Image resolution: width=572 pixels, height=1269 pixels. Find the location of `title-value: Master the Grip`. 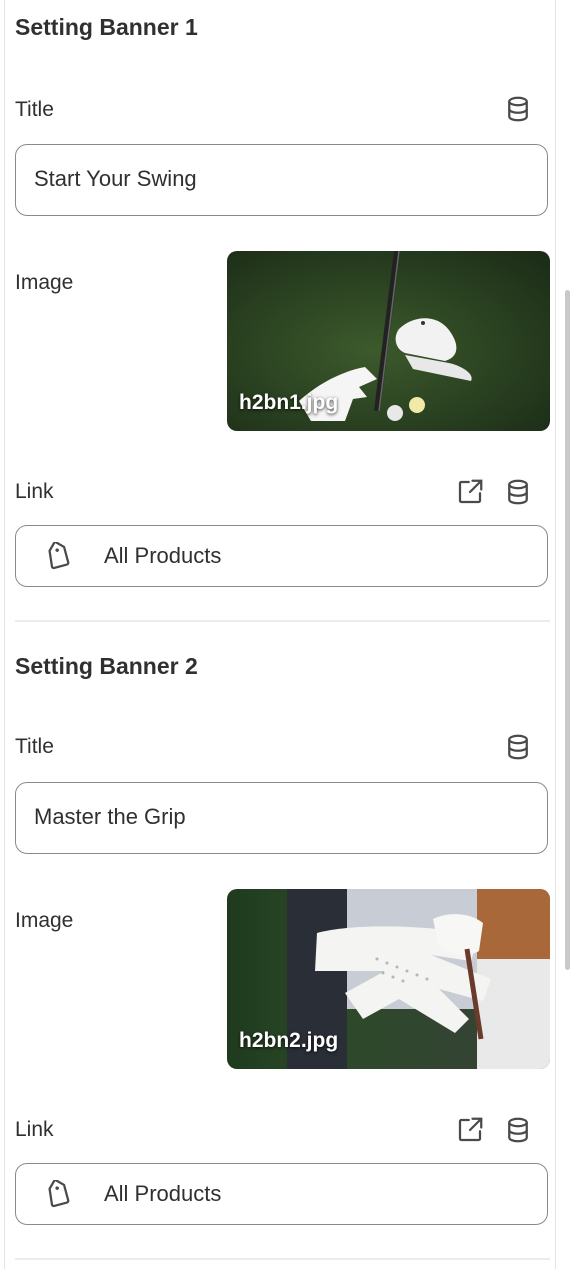

title-value: Master the Grip is located at coordinates (110, 816).